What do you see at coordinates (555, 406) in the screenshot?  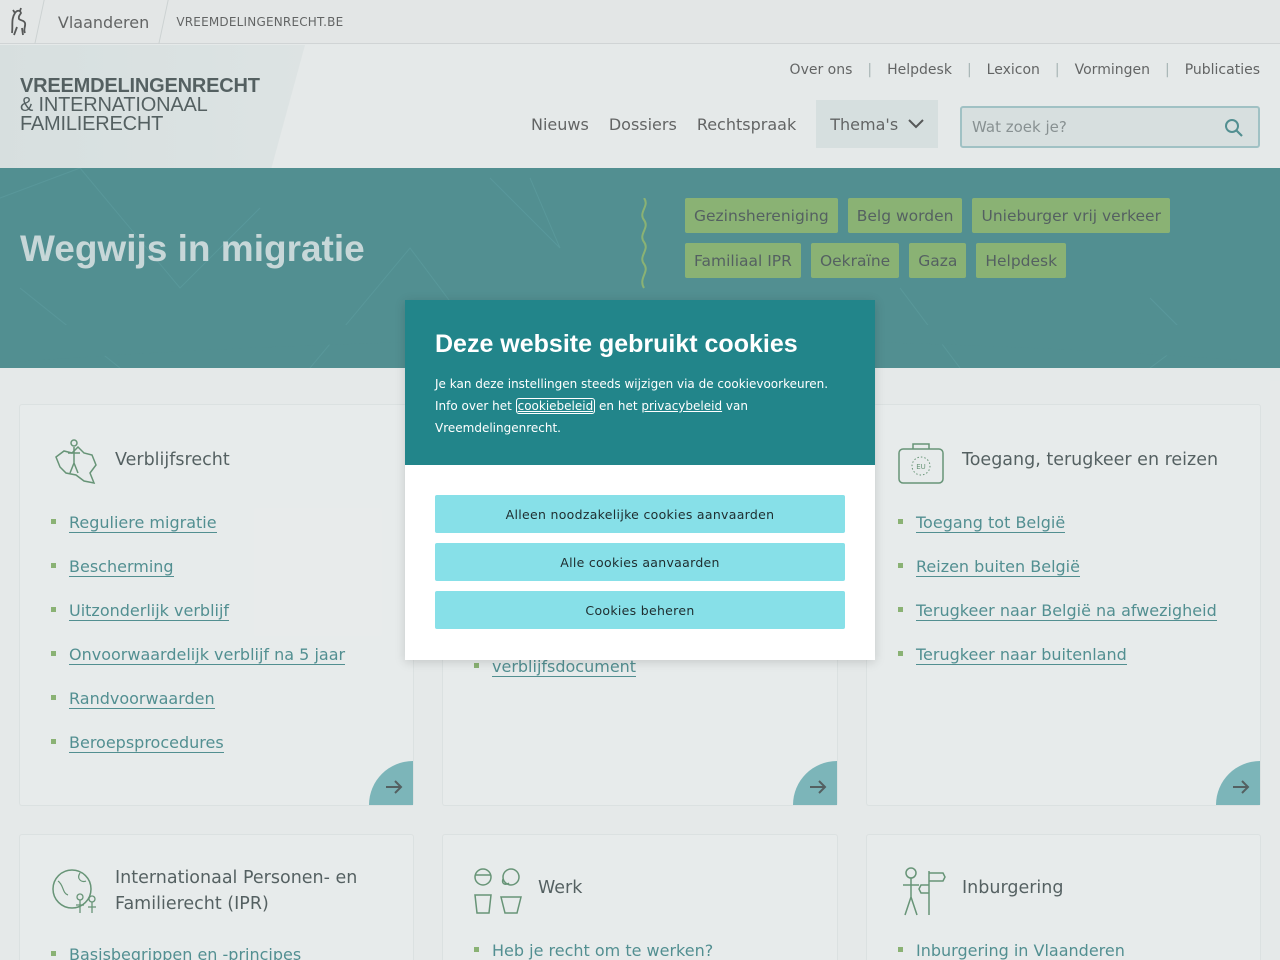 I see `cookiebeleid-link: cookiebeleid` at bounding box center [555, 406].